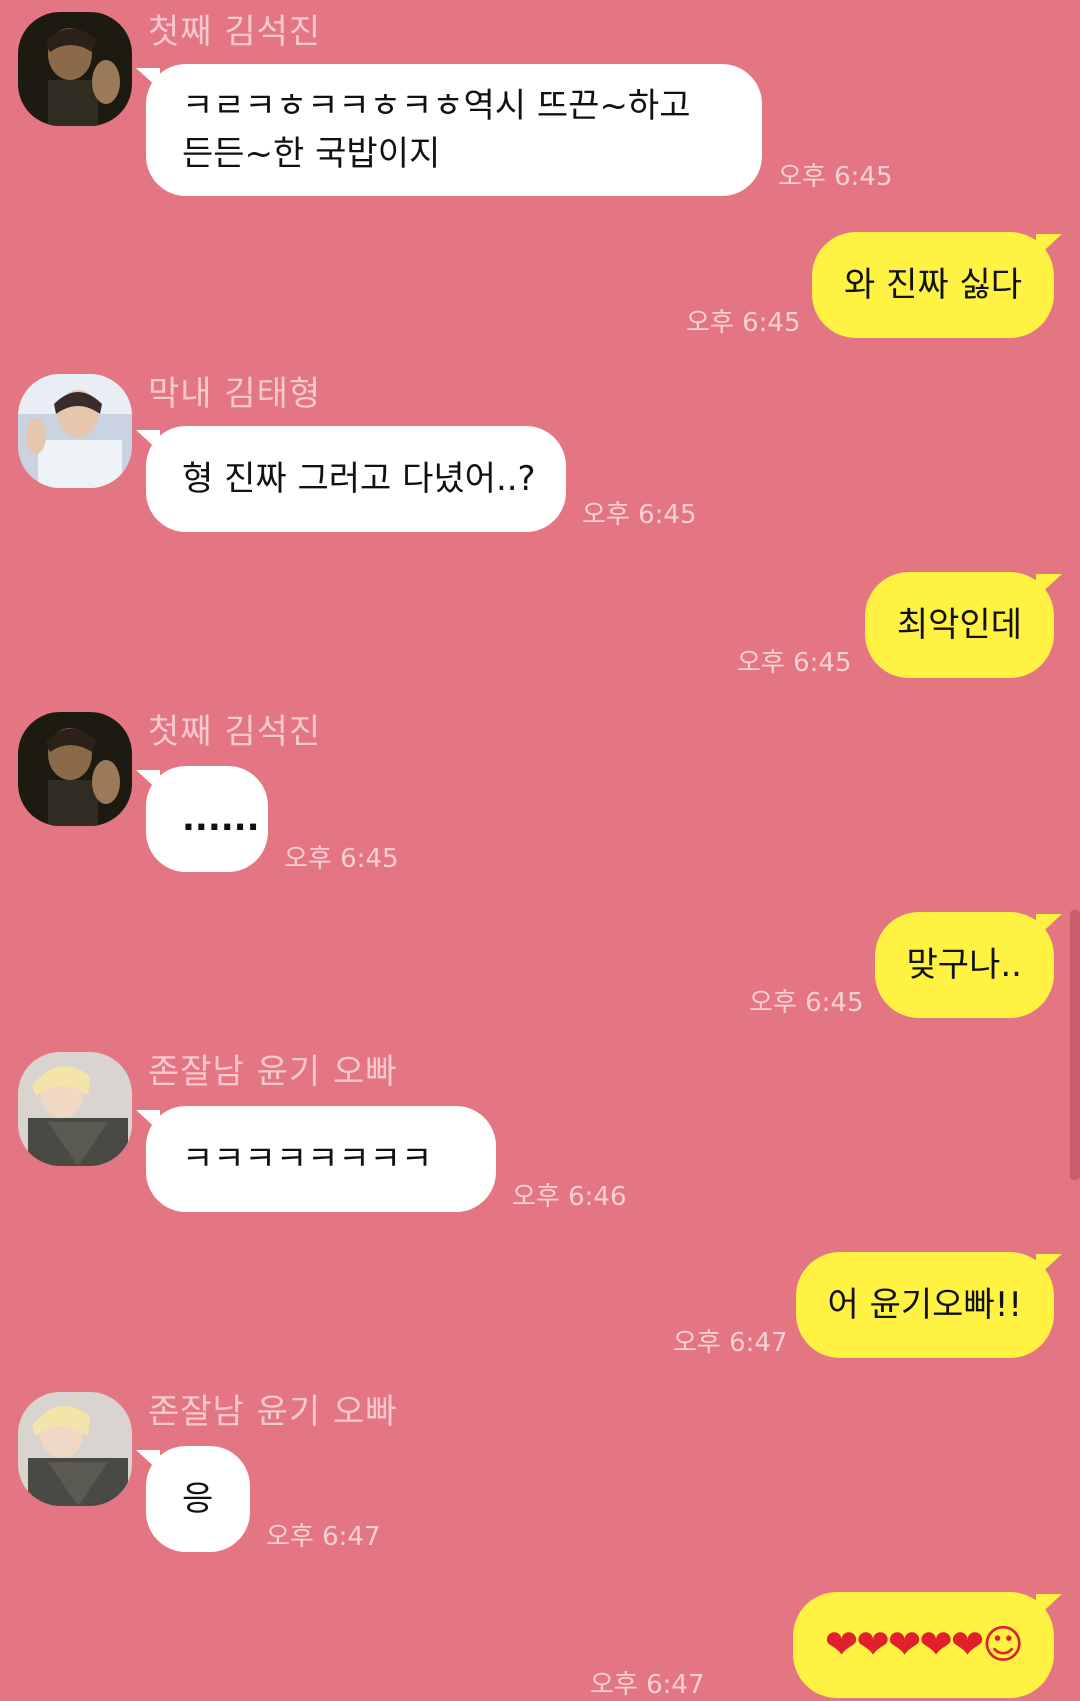 The image size is (1080, 1701). Describe the element at coordinates (937, 285) in the screenshot. I see `message-bubble: 와 진짜 싫다` at that location.